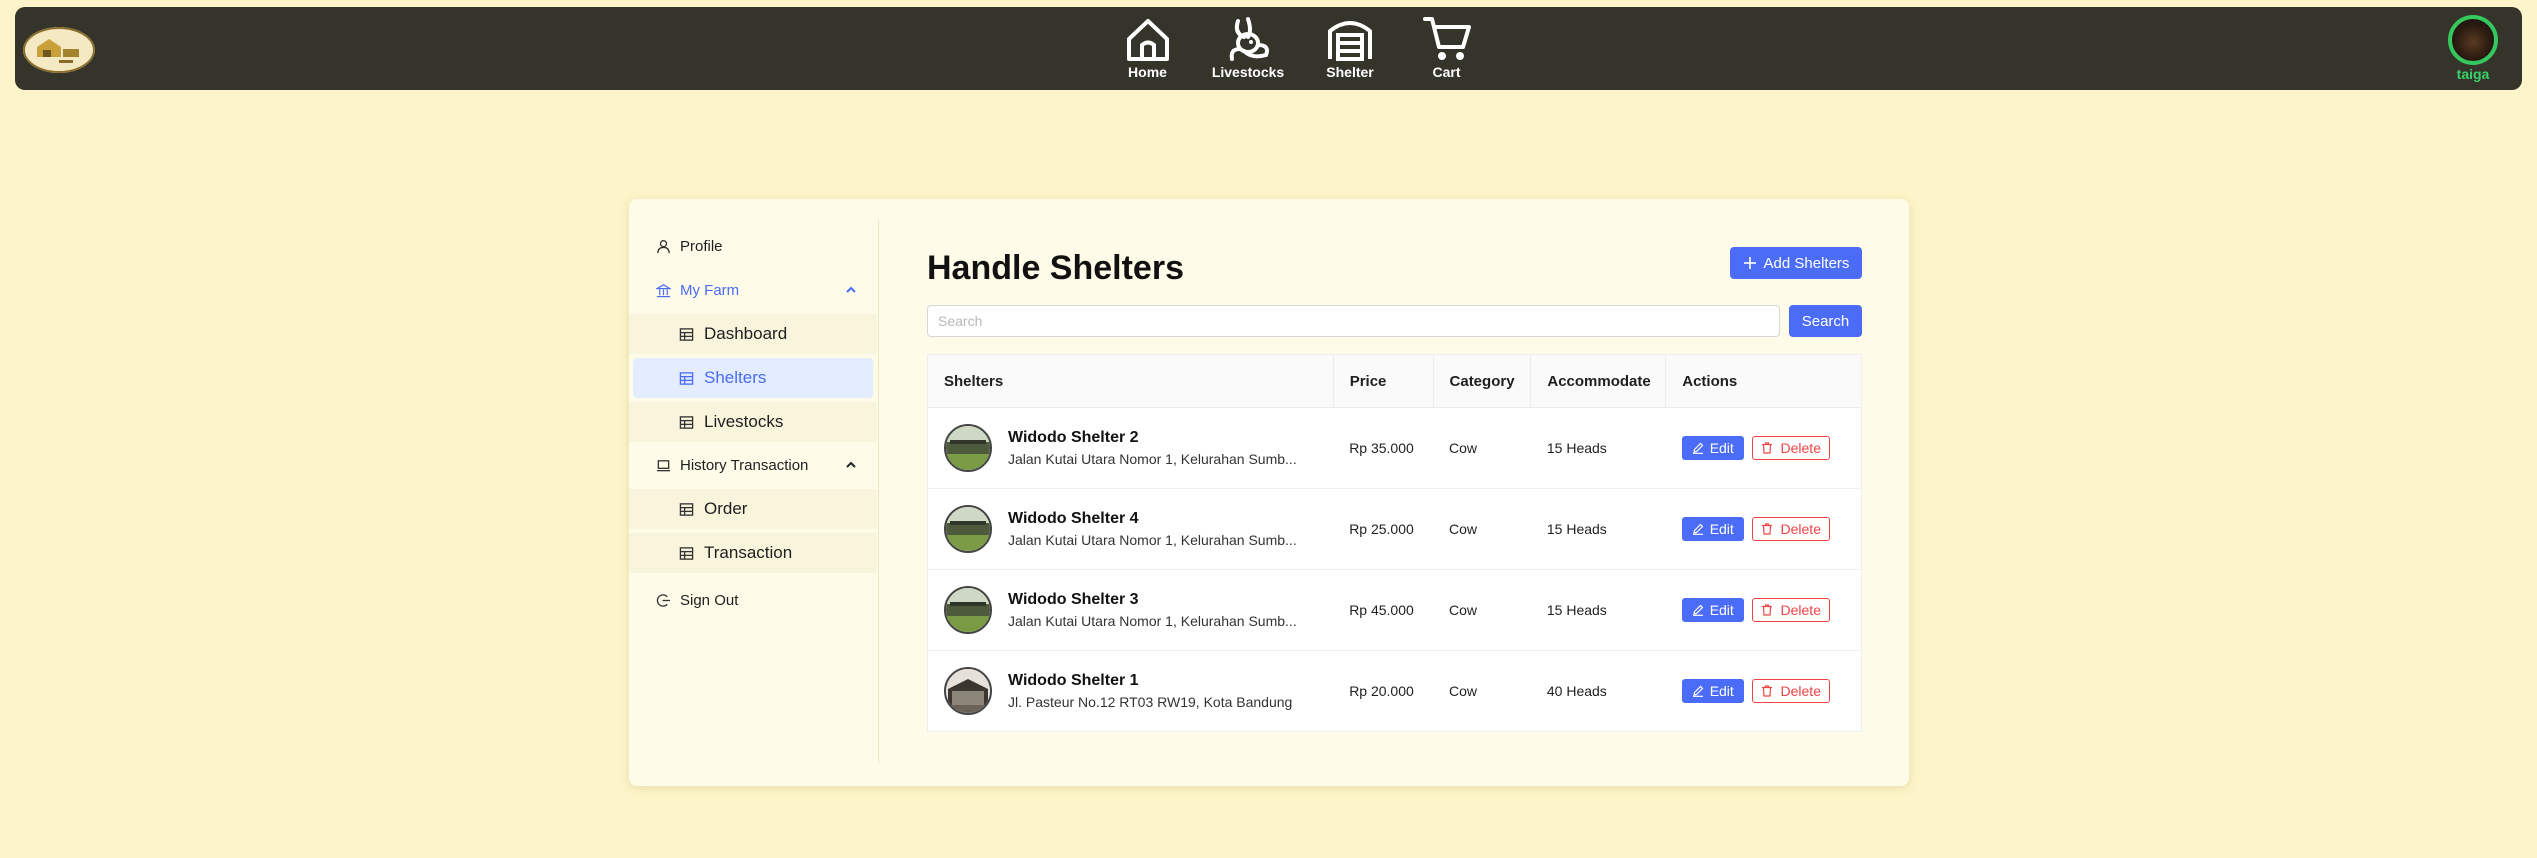  I want to click on nav-livestocks: Livestocks, so click(1248, 47).